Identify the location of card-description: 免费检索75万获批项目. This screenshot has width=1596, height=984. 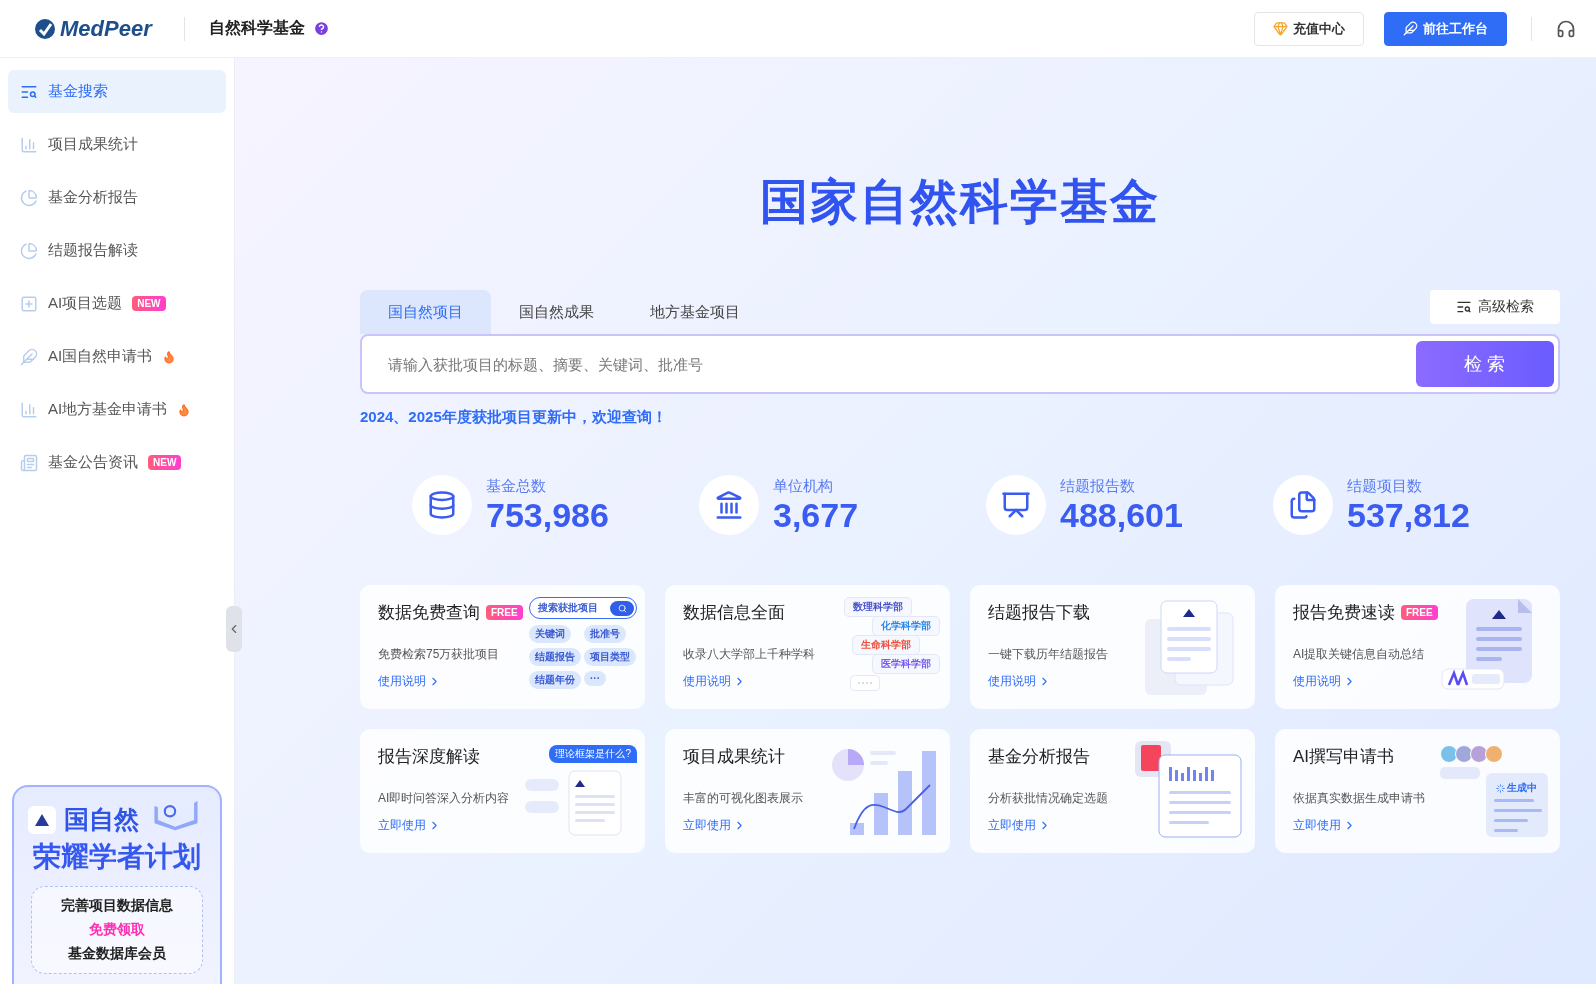
(439, 654).